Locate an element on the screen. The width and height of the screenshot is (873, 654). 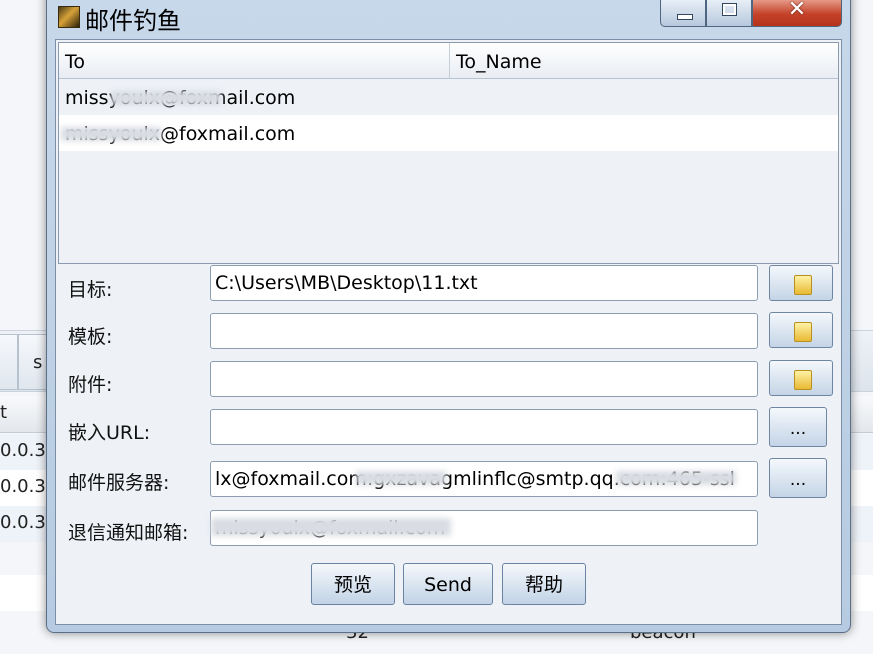
embed-url-label: 嵌入URL: is located at coordinates (109, 433).